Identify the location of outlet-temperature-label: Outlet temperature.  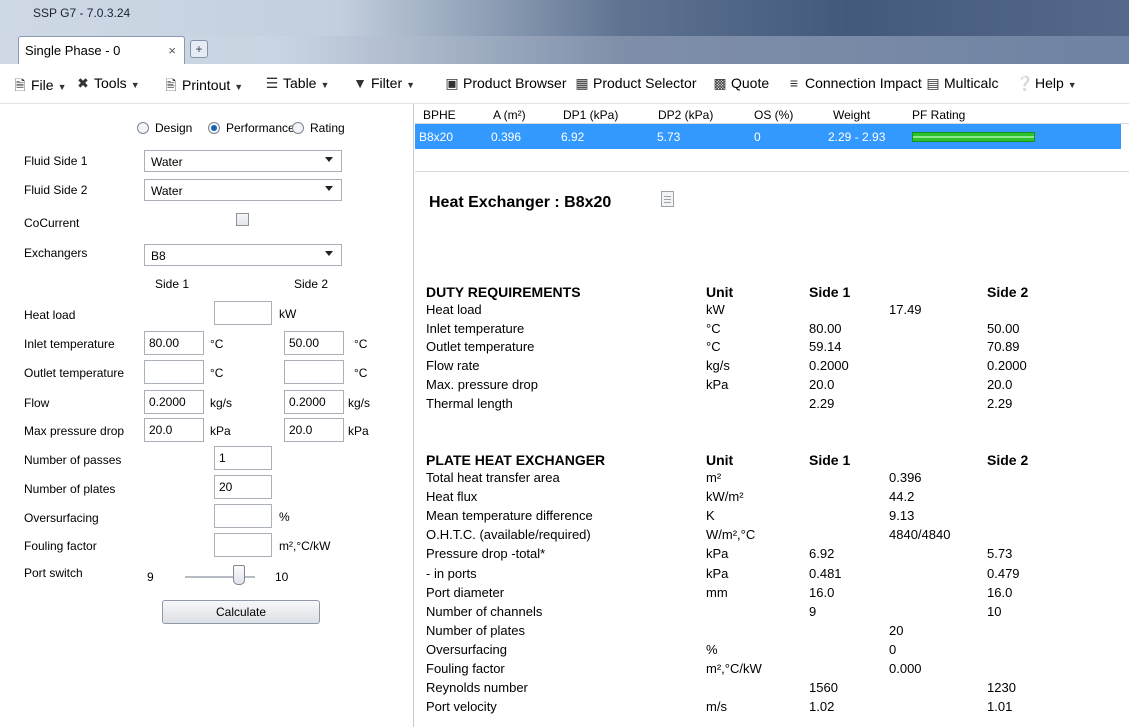
(74, 373).